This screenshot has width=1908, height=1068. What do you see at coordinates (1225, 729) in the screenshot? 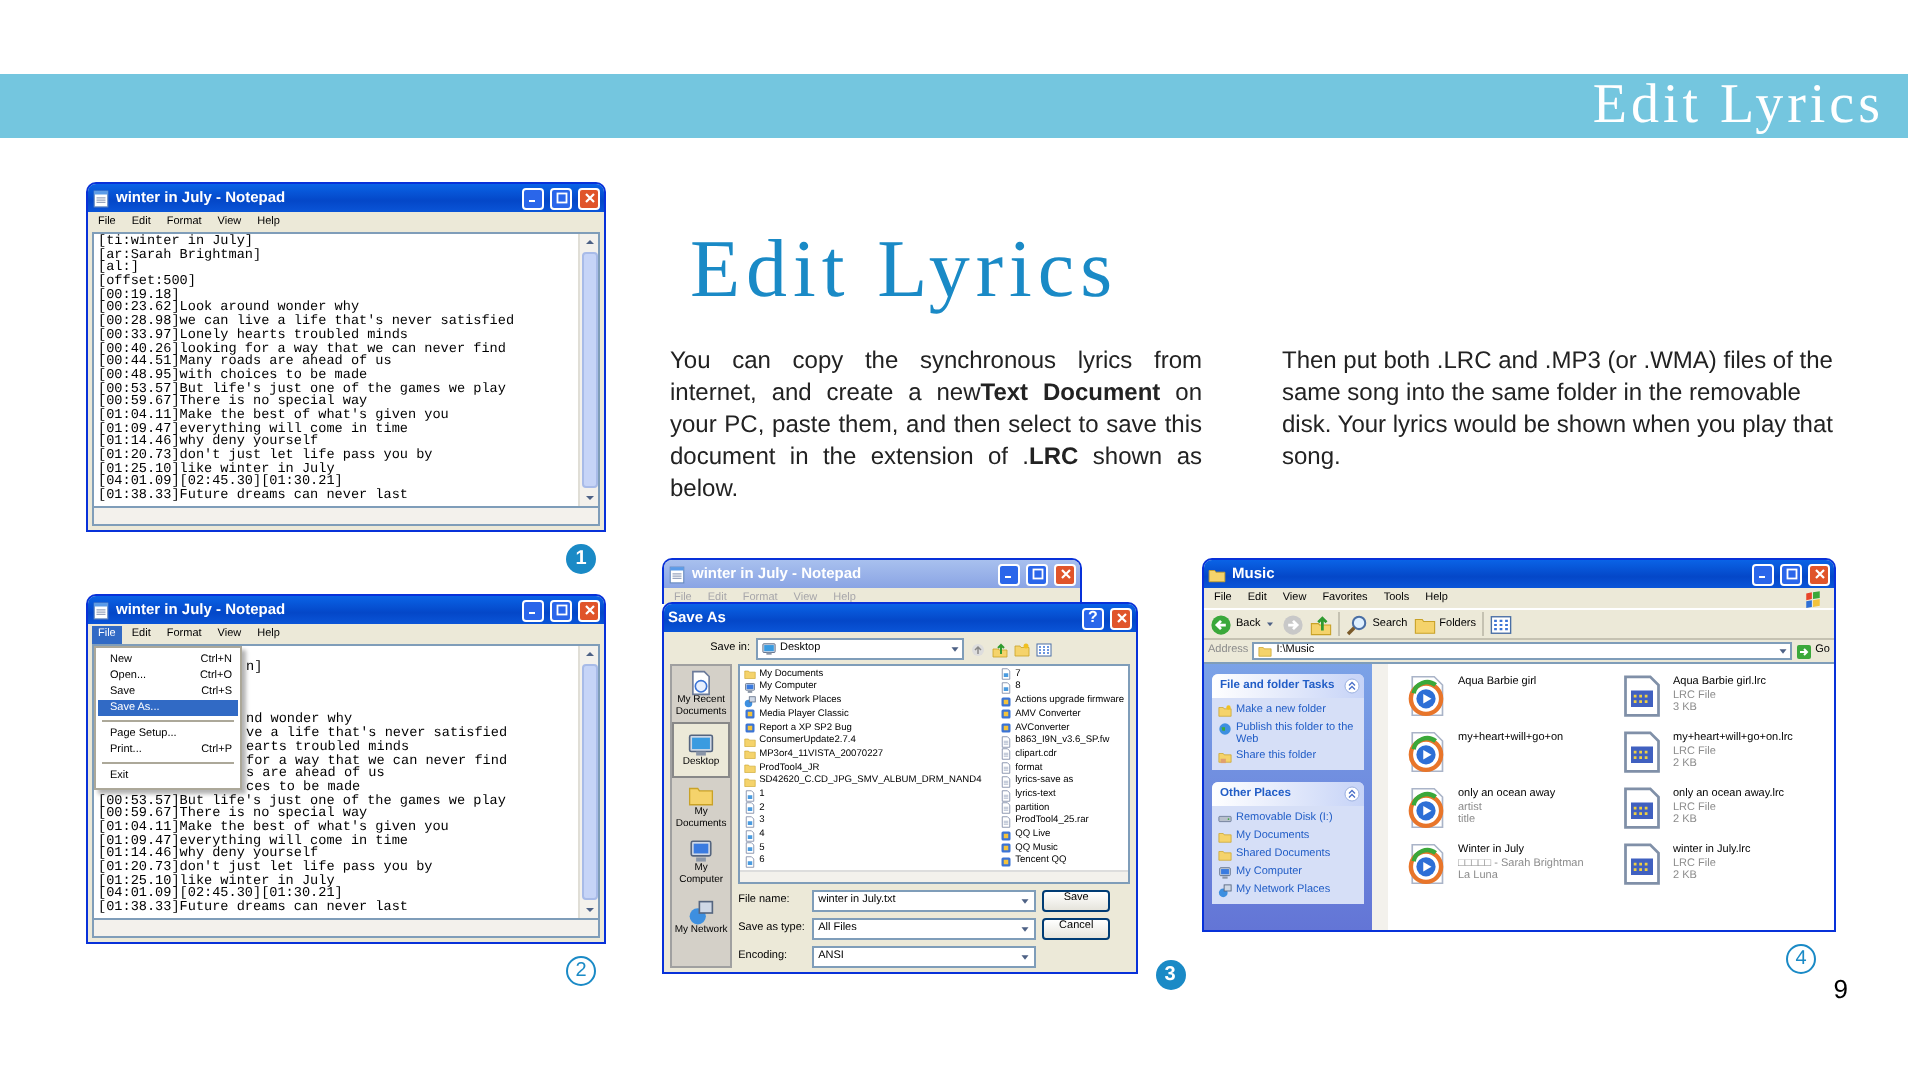
I see `globe-icon` at bounding box center [1225, 729].